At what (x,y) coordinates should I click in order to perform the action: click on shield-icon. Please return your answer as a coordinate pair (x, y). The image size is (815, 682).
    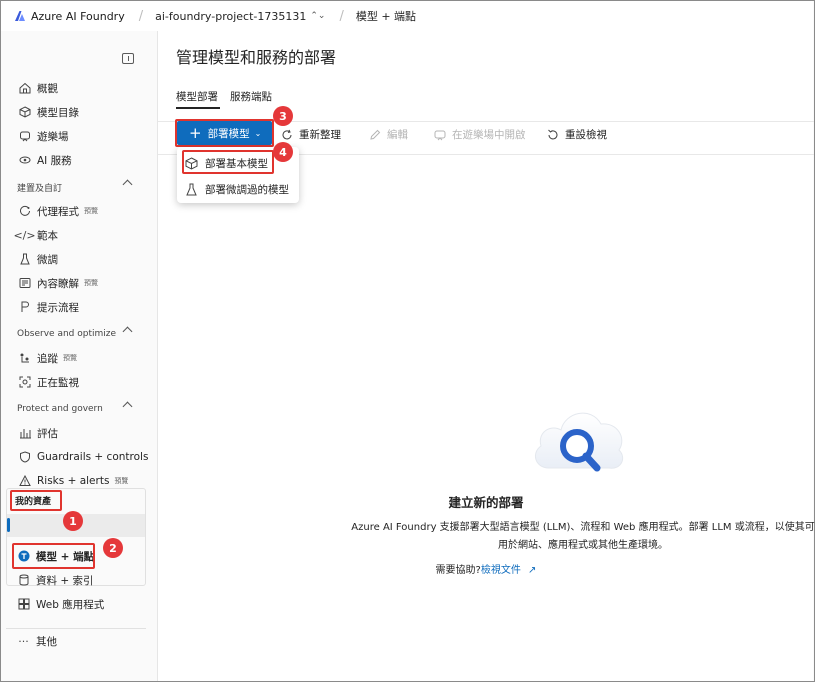
    Looking at the image, I should click on (24, 457).